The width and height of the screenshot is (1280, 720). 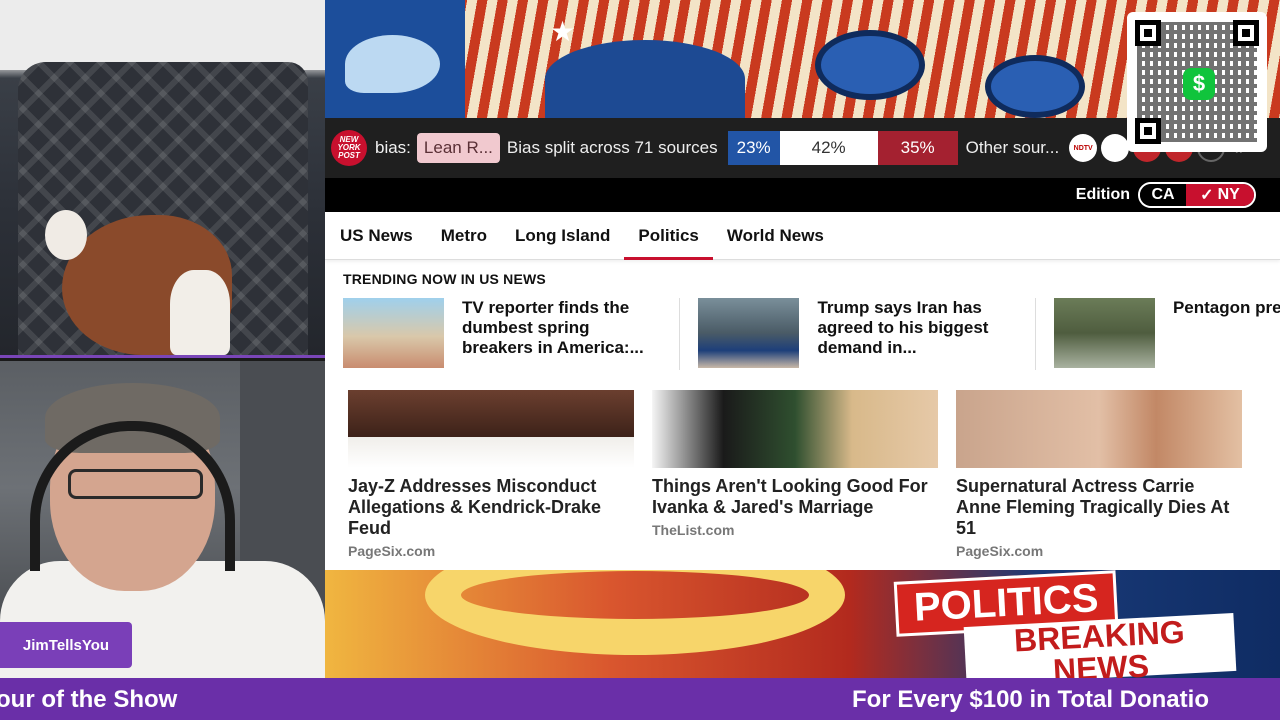 What do you see at coordinates (635, 612) in the screenshot?
I see `banner-graphic` at bounding box center [635, 612].